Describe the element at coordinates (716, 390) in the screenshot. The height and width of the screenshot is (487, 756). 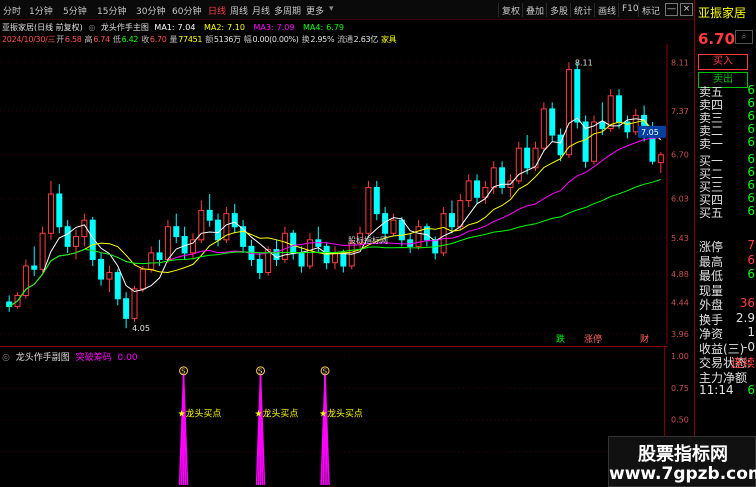
I see `stat-label: 11:14` at that location.